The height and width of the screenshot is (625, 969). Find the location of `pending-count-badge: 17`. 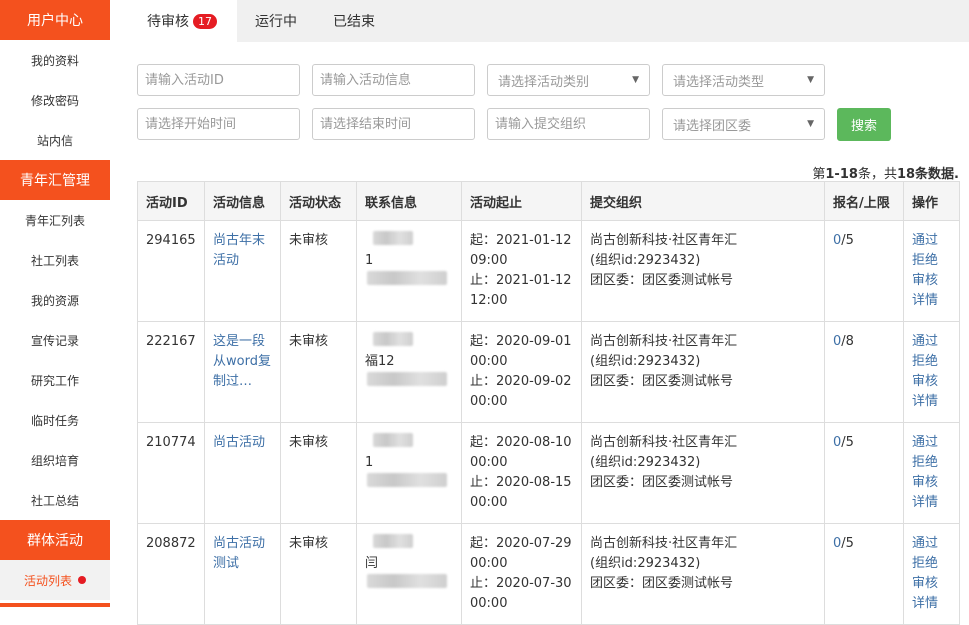

pending-count-badge: 17 is located at coordinates (205, 21).